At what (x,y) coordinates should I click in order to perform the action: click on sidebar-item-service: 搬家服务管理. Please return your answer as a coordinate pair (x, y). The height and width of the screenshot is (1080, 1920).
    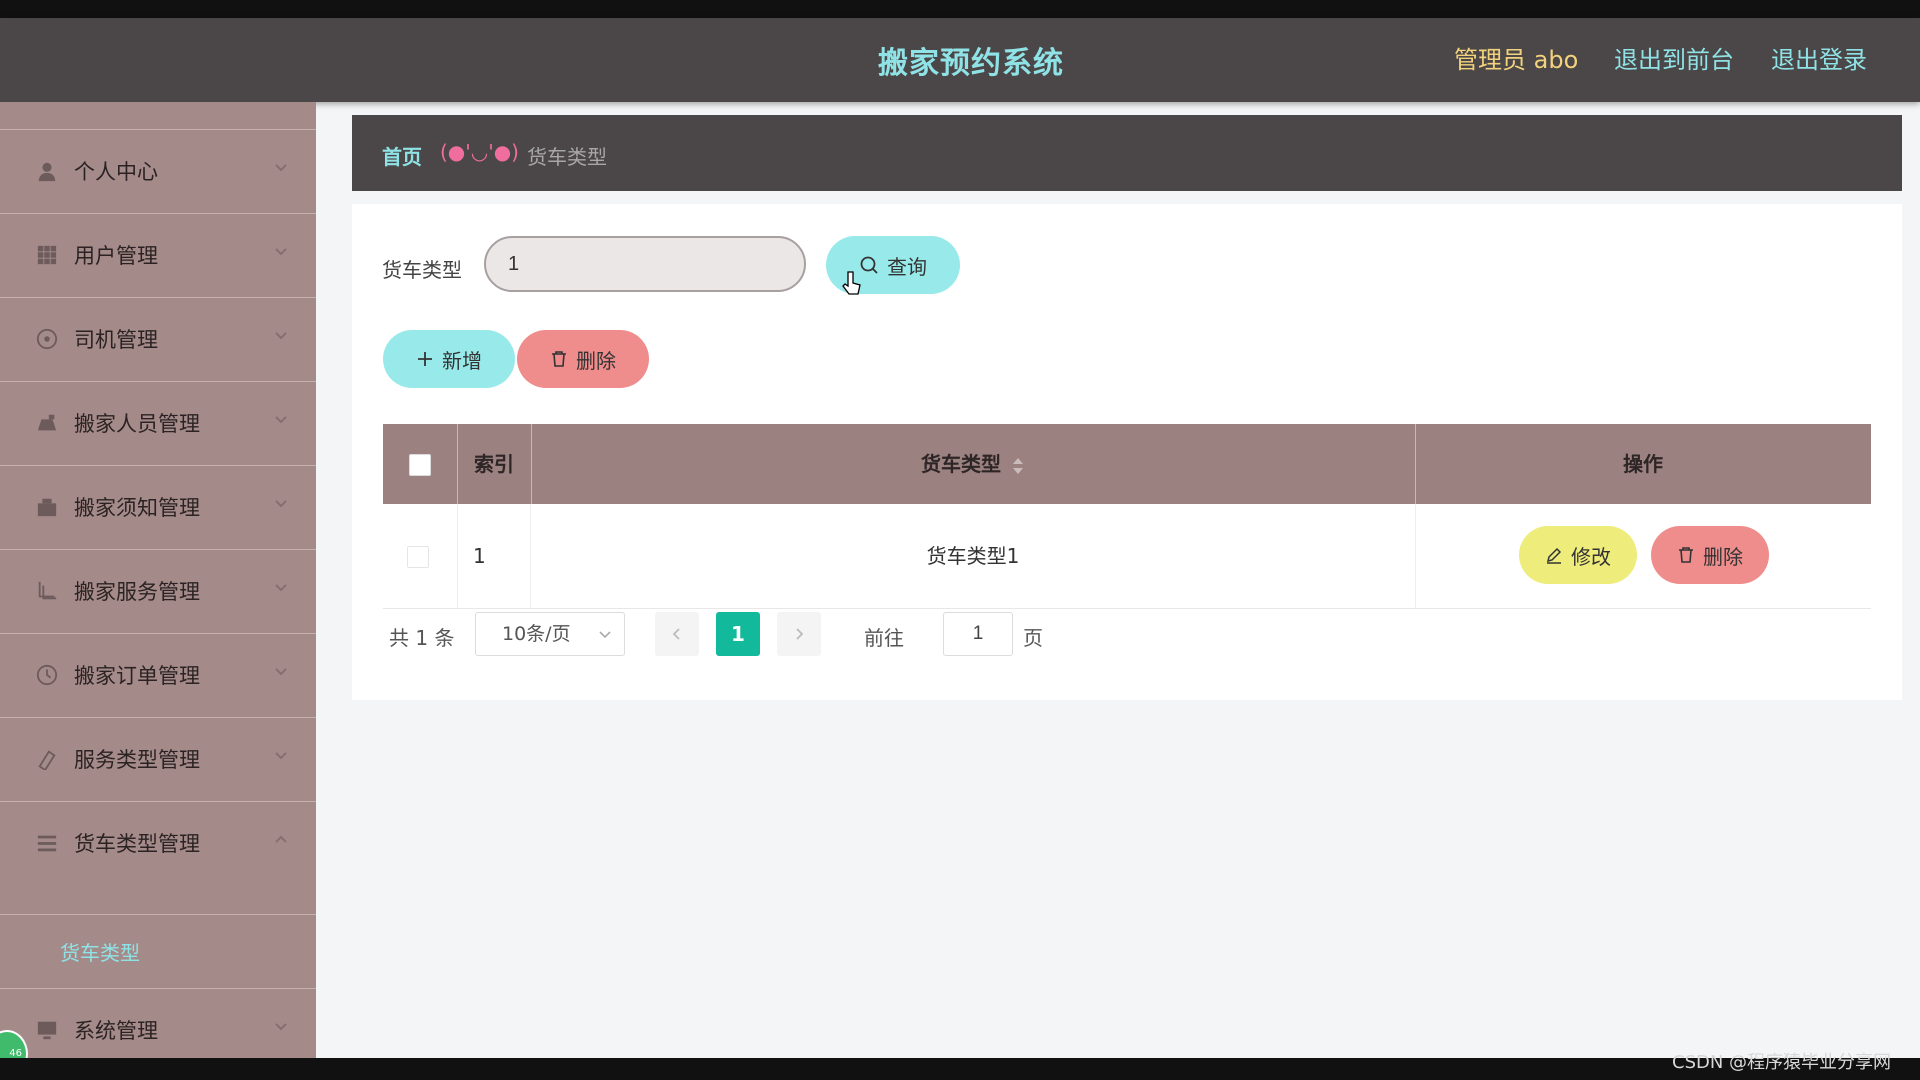
    Looking at the image, I should click on (158, 591).